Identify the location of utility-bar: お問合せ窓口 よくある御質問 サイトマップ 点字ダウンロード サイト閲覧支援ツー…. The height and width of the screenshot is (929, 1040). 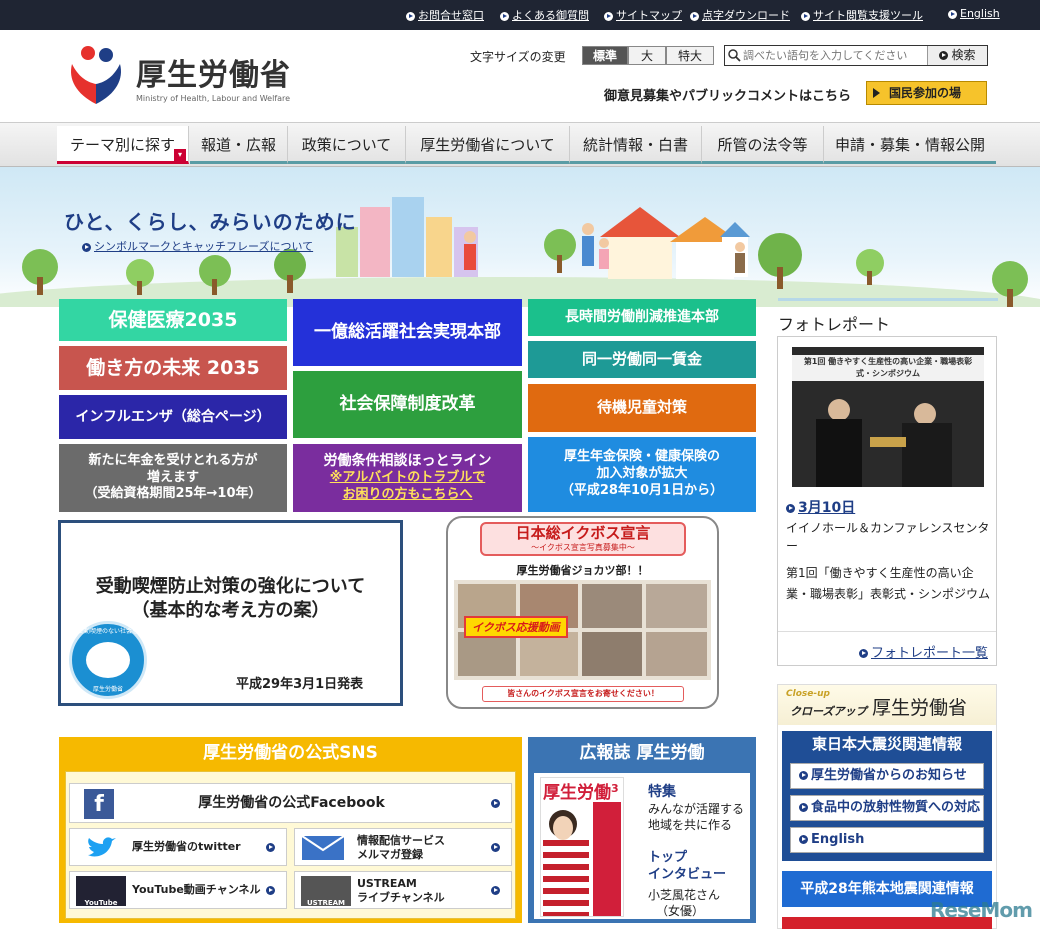
(520, 15).